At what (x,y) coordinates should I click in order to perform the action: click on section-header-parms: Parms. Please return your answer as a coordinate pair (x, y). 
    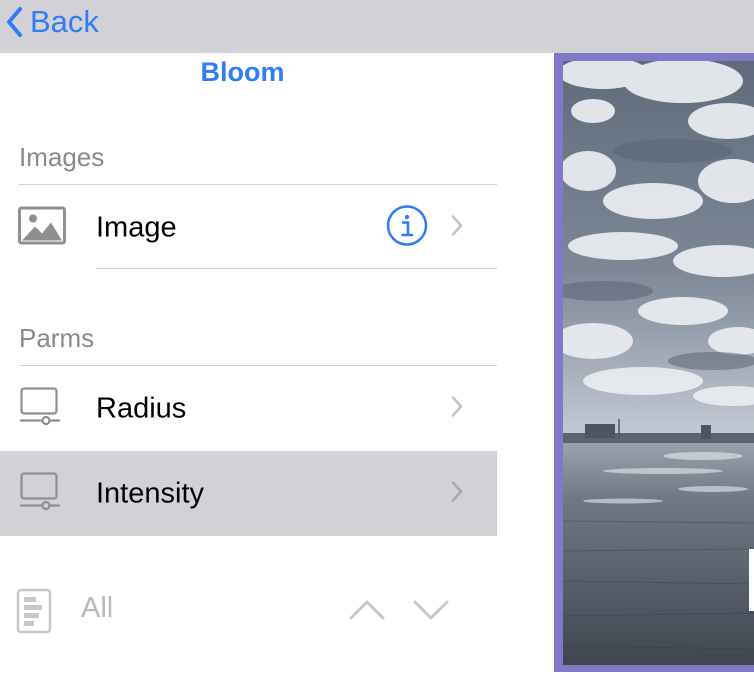
    Looking at the image, I should click on (57, 338).